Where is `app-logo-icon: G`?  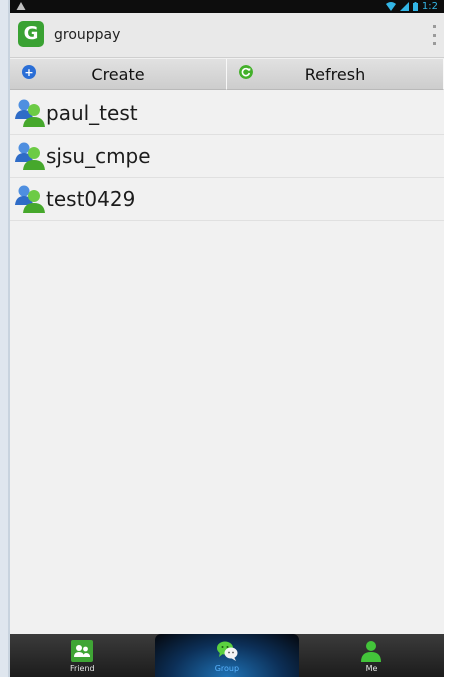
app-logo-icon: G is located at coordinates (31, 34).